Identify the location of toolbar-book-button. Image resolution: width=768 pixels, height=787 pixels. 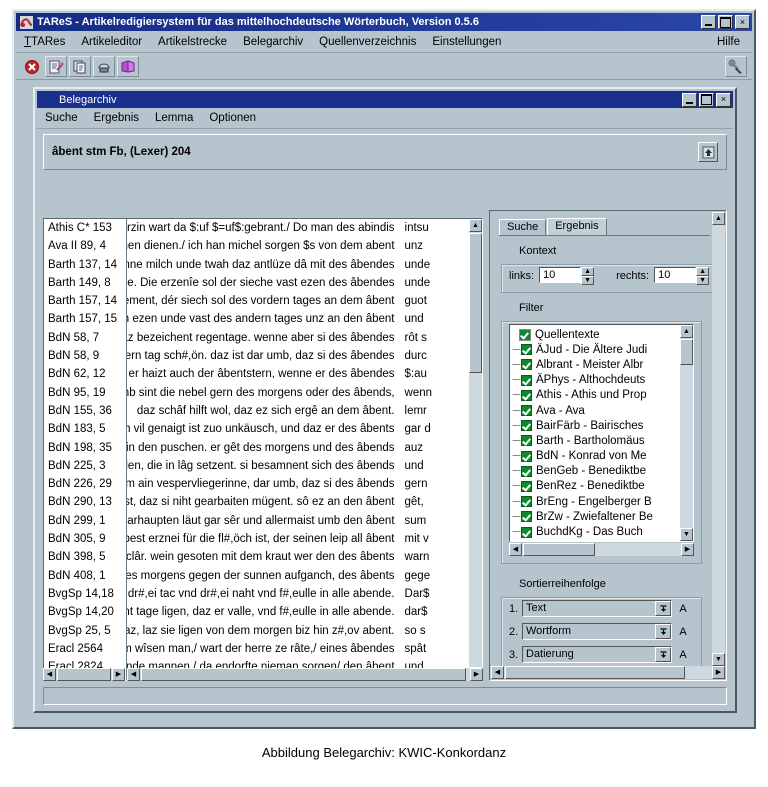
(128, 66).